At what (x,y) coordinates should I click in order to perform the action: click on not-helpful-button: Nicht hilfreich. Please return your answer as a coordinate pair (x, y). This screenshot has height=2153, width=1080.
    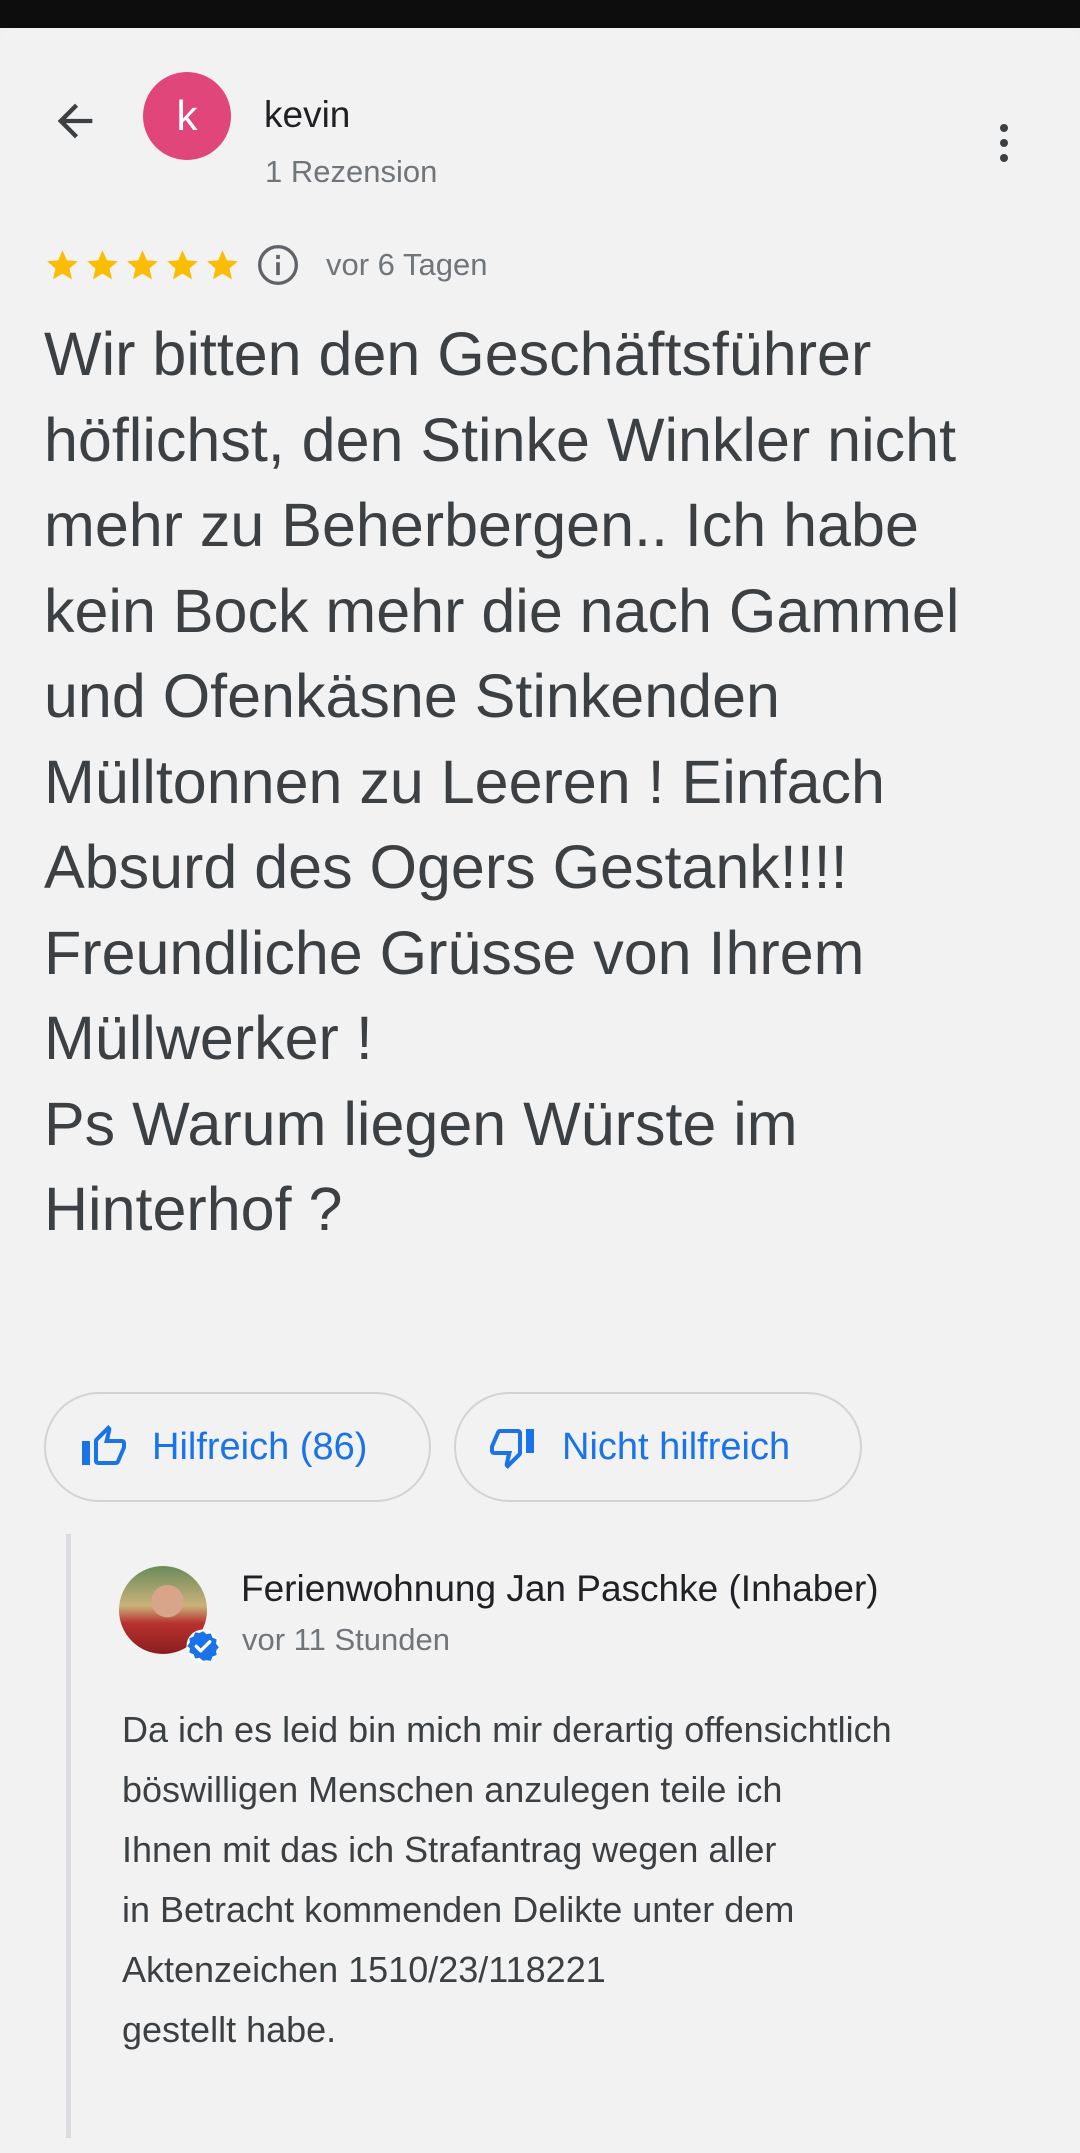
    Looking at the image, I should click on (658, 1447).